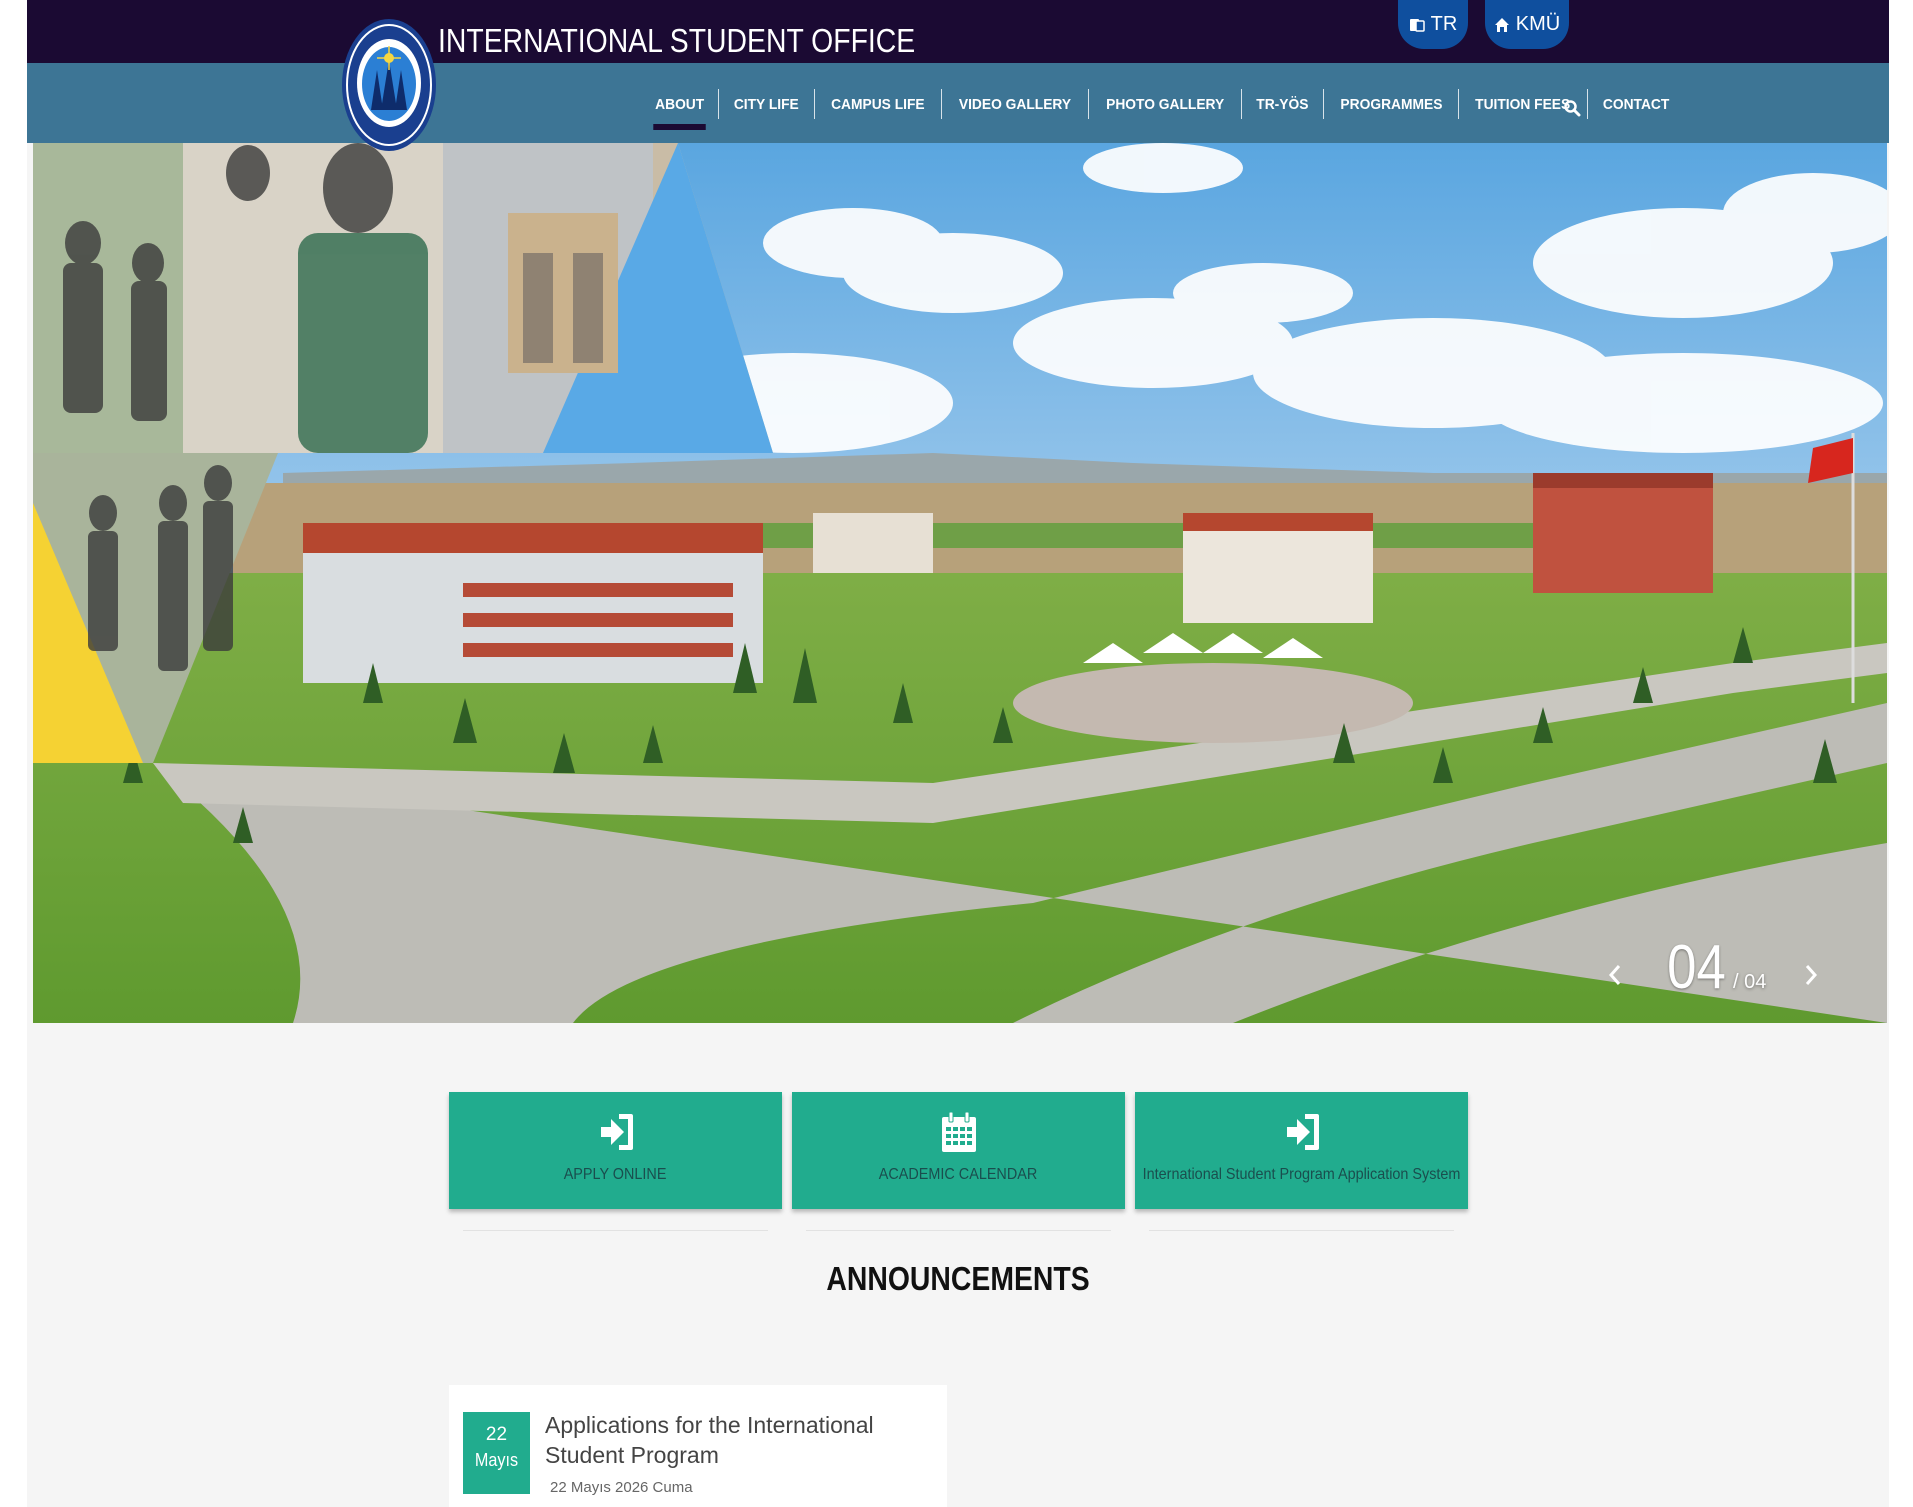  I want to click on nav-item-contact: CONTACT, so click(1636, 104).